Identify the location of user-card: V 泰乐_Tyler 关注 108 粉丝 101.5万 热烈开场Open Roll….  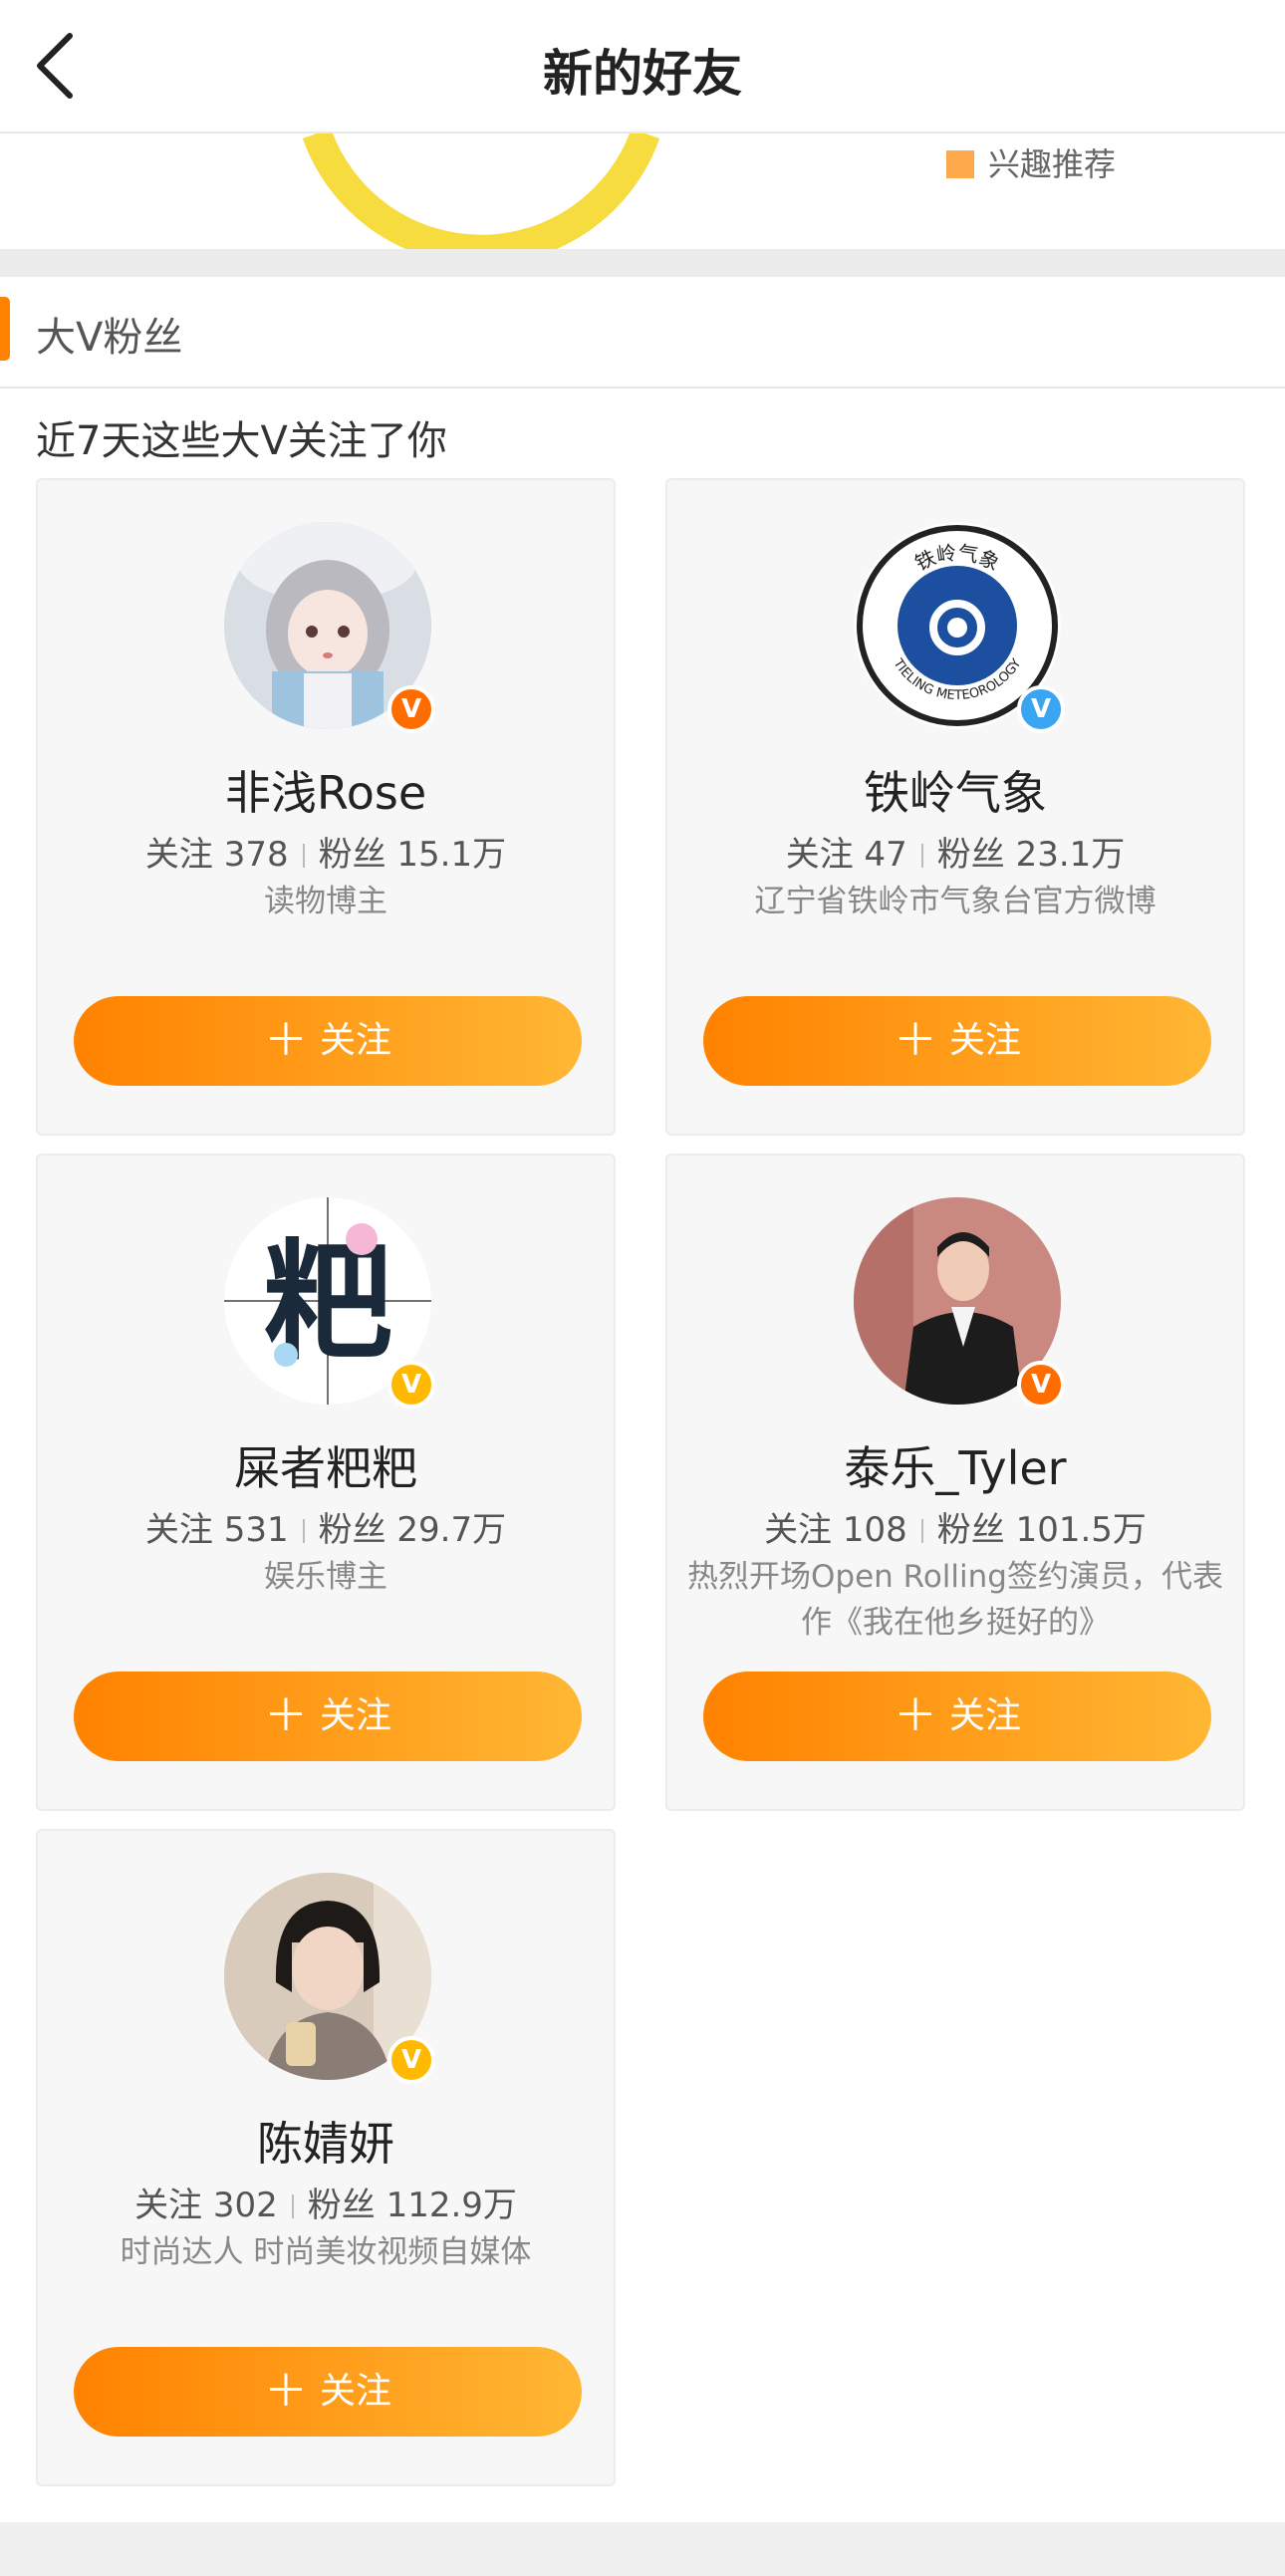
(955, 1482).